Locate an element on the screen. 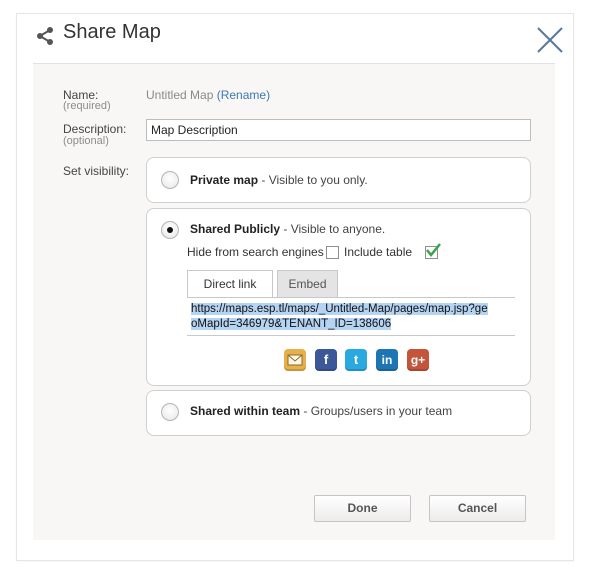 This screenshot has width=590, height=575. include-table-label: Include table is located at coordinates (378, 252).